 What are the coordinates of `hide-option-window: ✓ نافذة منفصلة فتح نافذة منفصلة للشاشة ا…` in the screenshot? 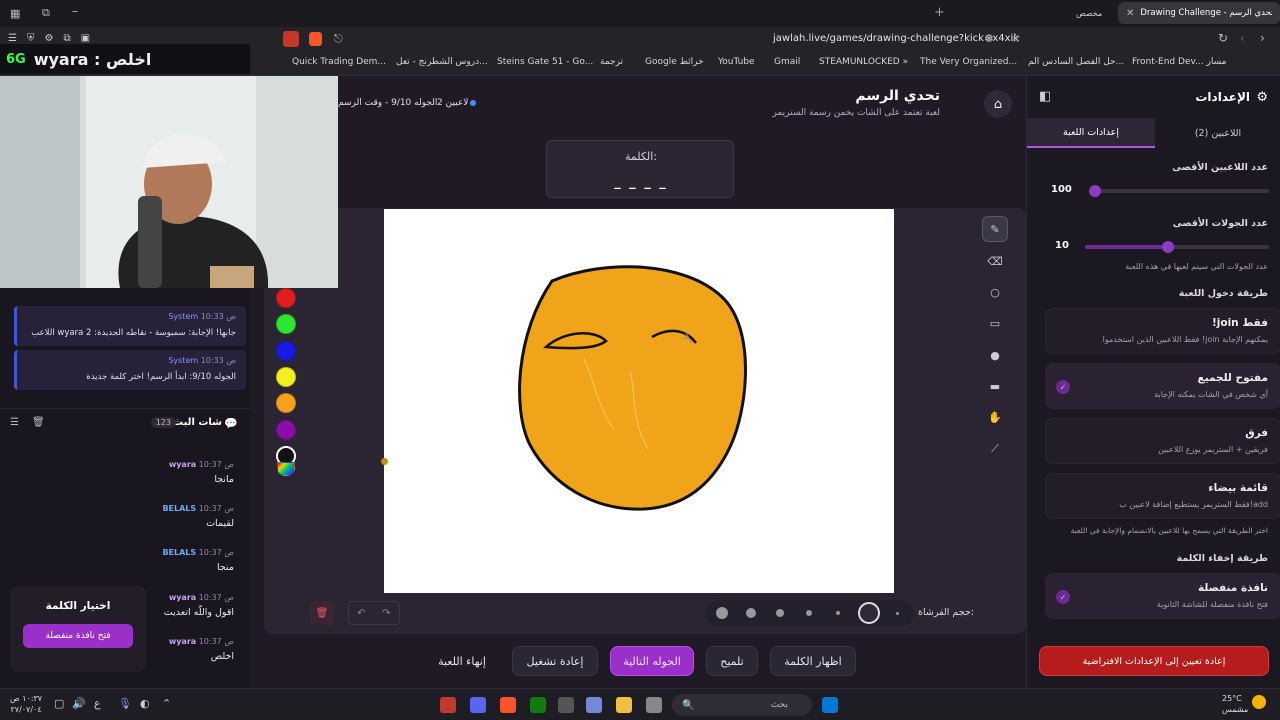 It's located at (1162, 596).